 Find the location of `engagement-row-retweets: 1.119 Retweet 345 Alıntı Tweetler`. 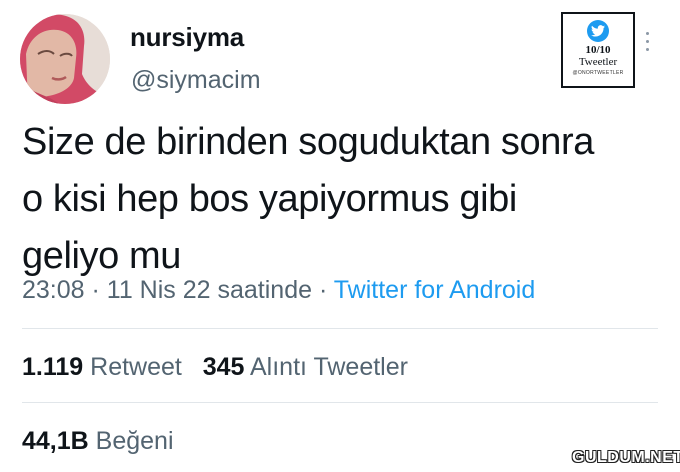

engagement-row-retweets: 1.119 Retweet 345 Alıntı Tweetler is located at coordinates (215, 367).